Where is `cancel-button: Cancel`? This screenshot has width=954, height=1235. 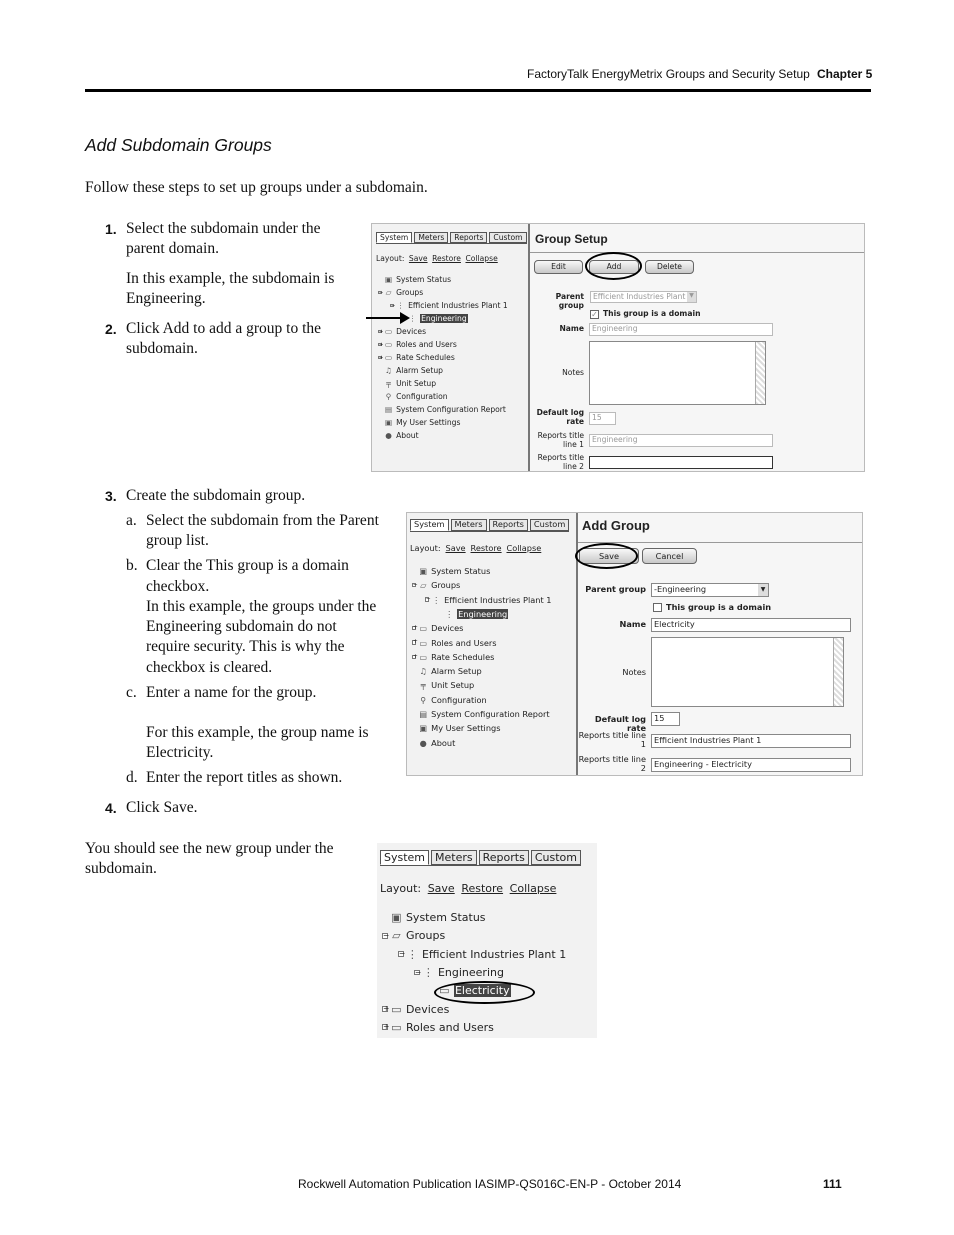
cancel-button: Cancel is located at coordinates (669, 556).